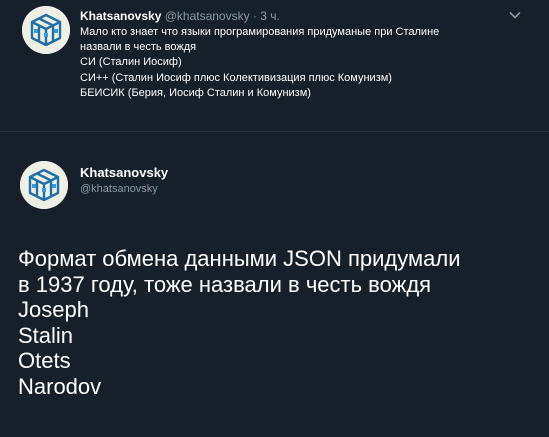 The image size is (549, 437). What do you see at coordinates (46, 335) in the screenshot?
I see `tweet-text-line: Stalin` at bounding box center [46, 335].